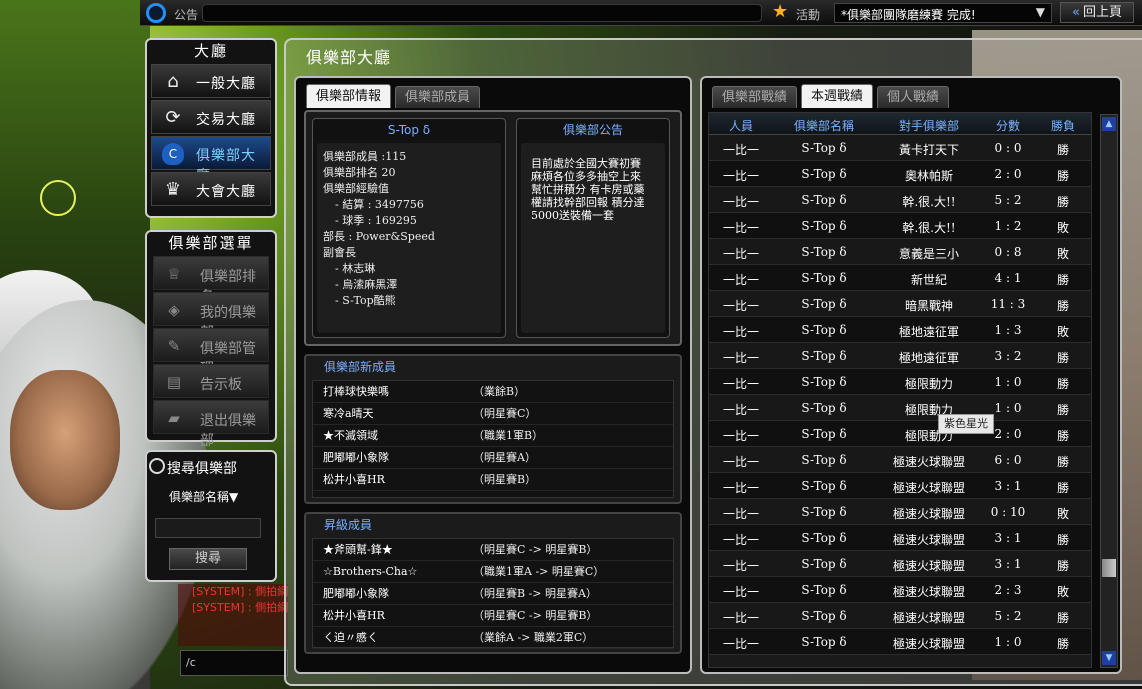 The height and width of the screenshot is (689, 1142). I want to click on list-item: ★斧頭幫-鋒★ （明星賽C -> 明星賽B）, so click(493, 550).